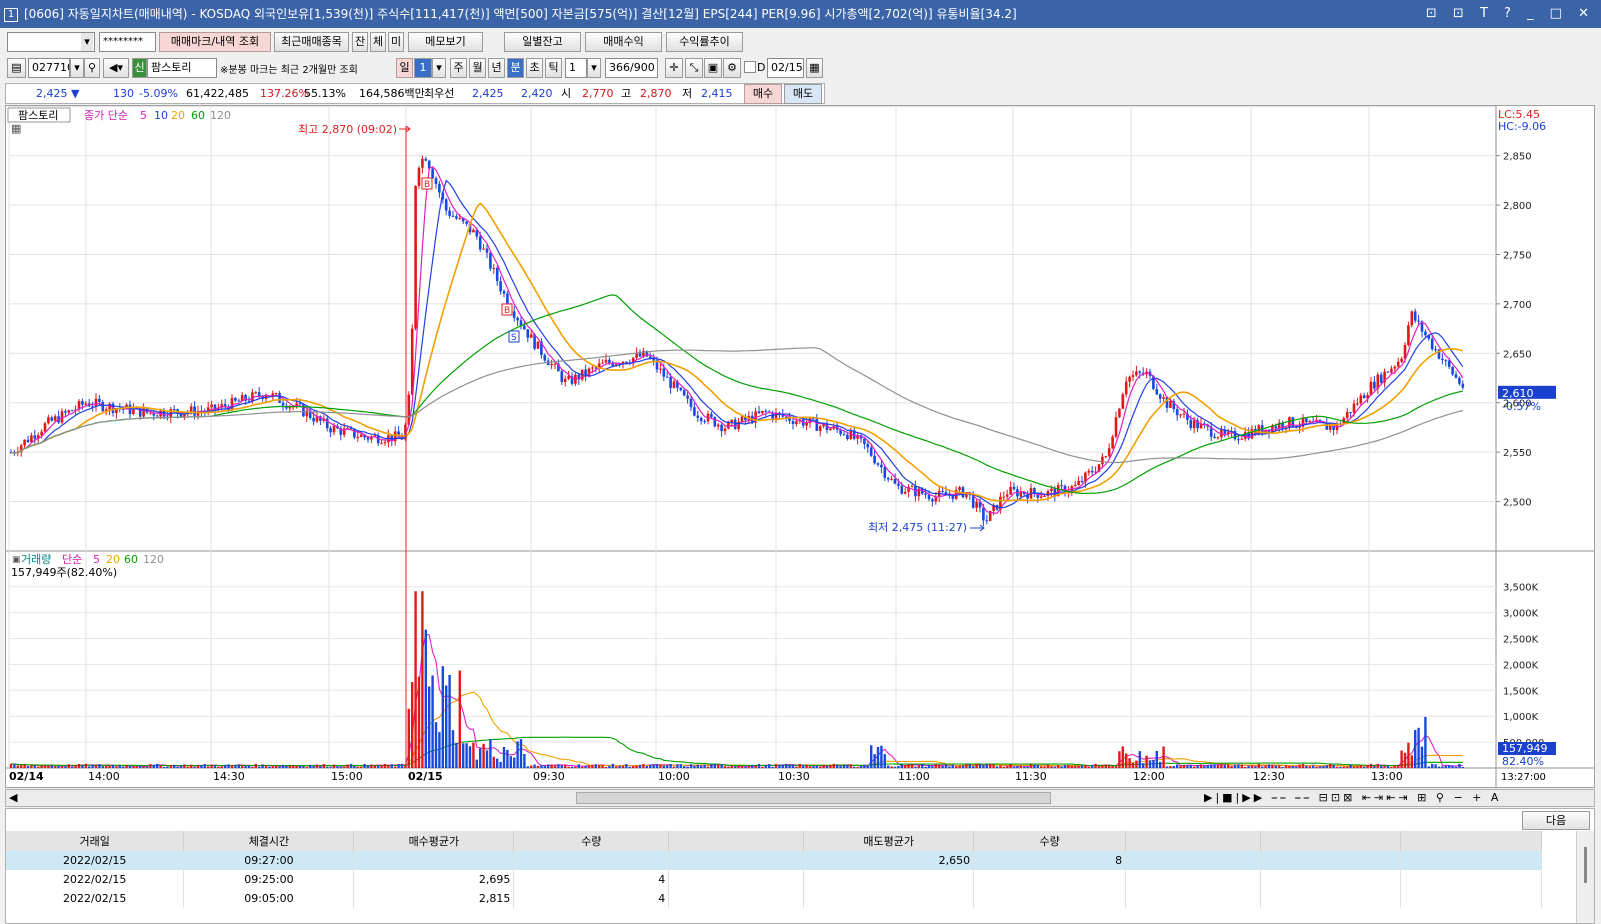  What do you see at coordinates (674, 68) in the screenshot?
I see `crosshair-icon: ✛` at bounding box center [674, 68].